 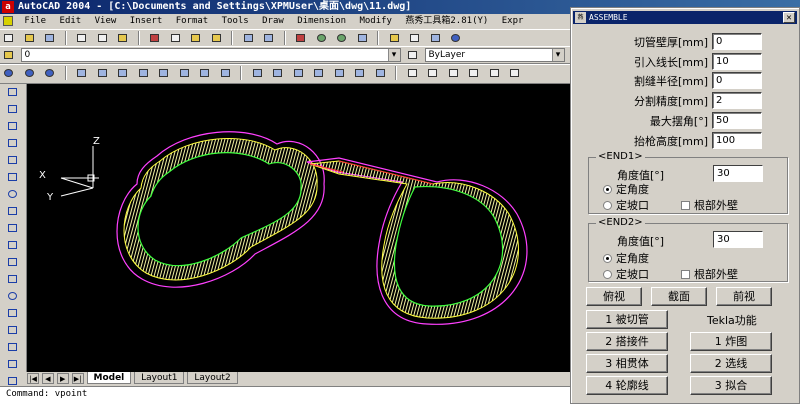 I want to click on point-icon, so click(x=13, y=313).